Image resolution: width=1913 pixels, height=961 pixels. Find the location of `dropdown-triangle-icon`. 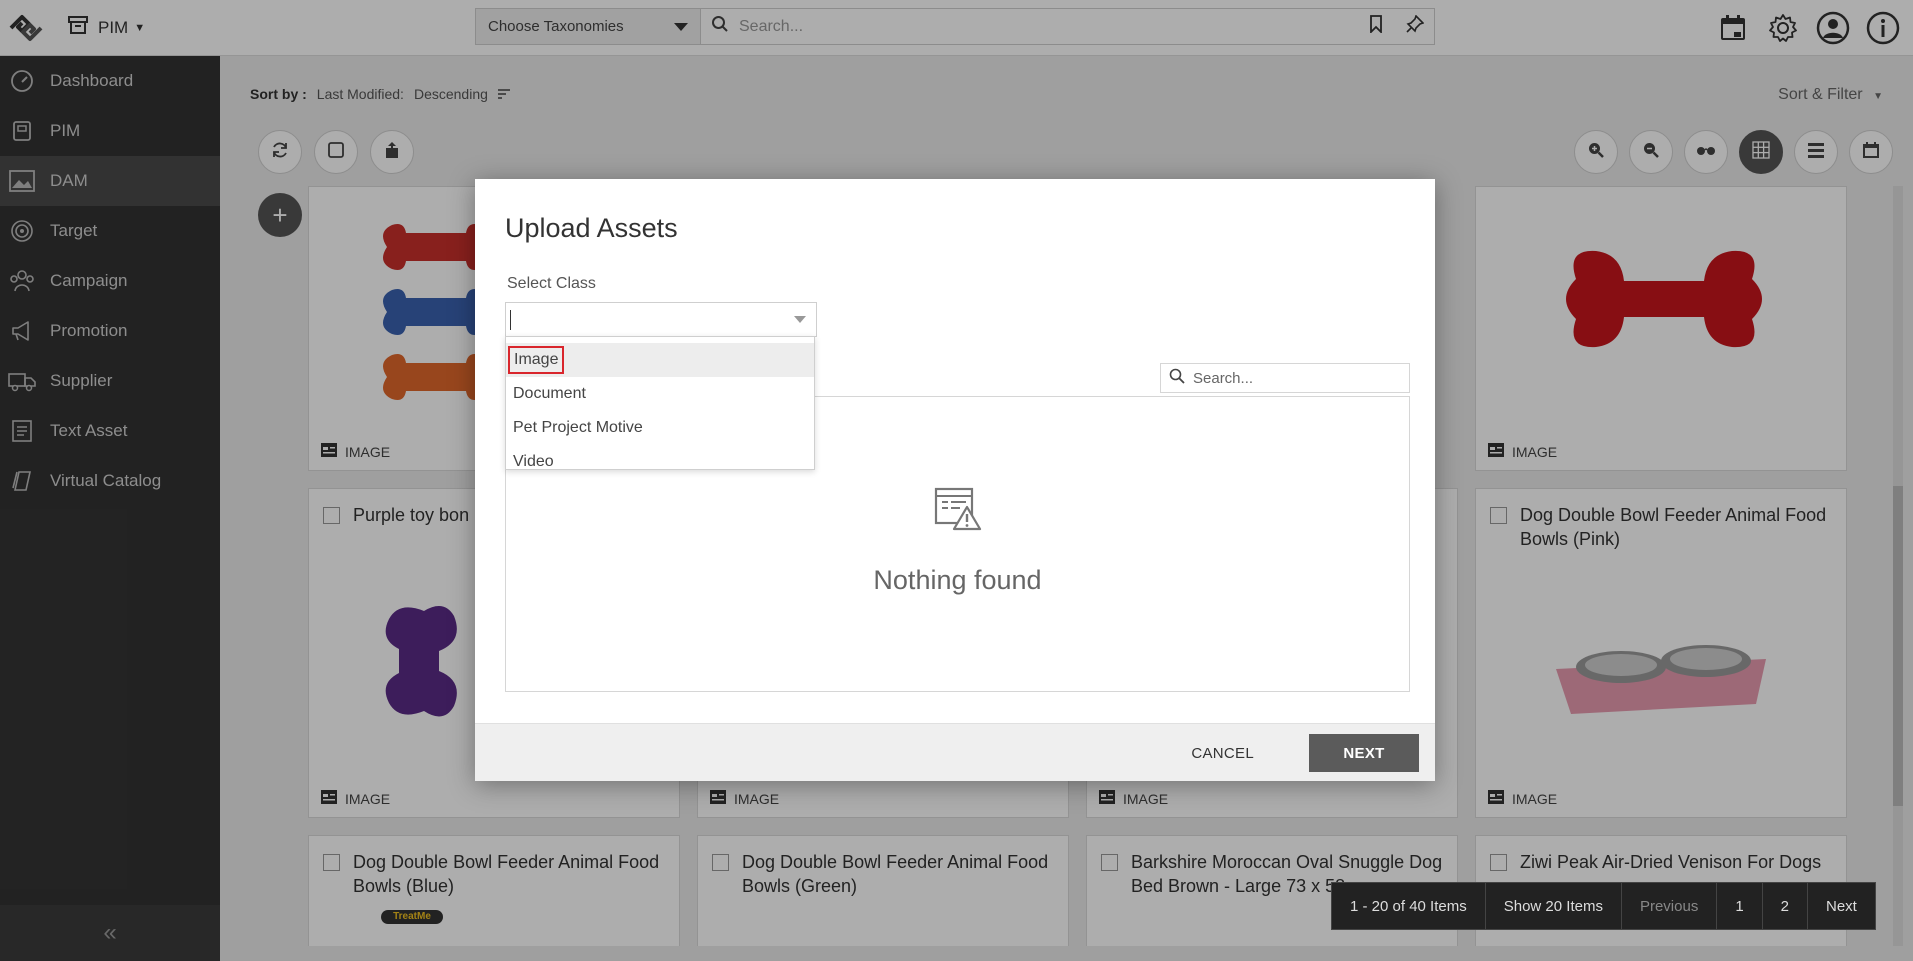

dropdown-triangle-icon is located at coordinates (800, 319).